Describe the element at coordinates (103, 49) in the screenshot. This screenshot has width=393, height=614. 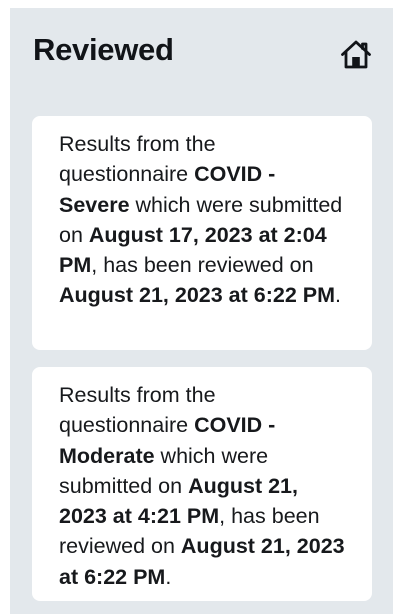
I see `page-title: Reviewed` at that location.